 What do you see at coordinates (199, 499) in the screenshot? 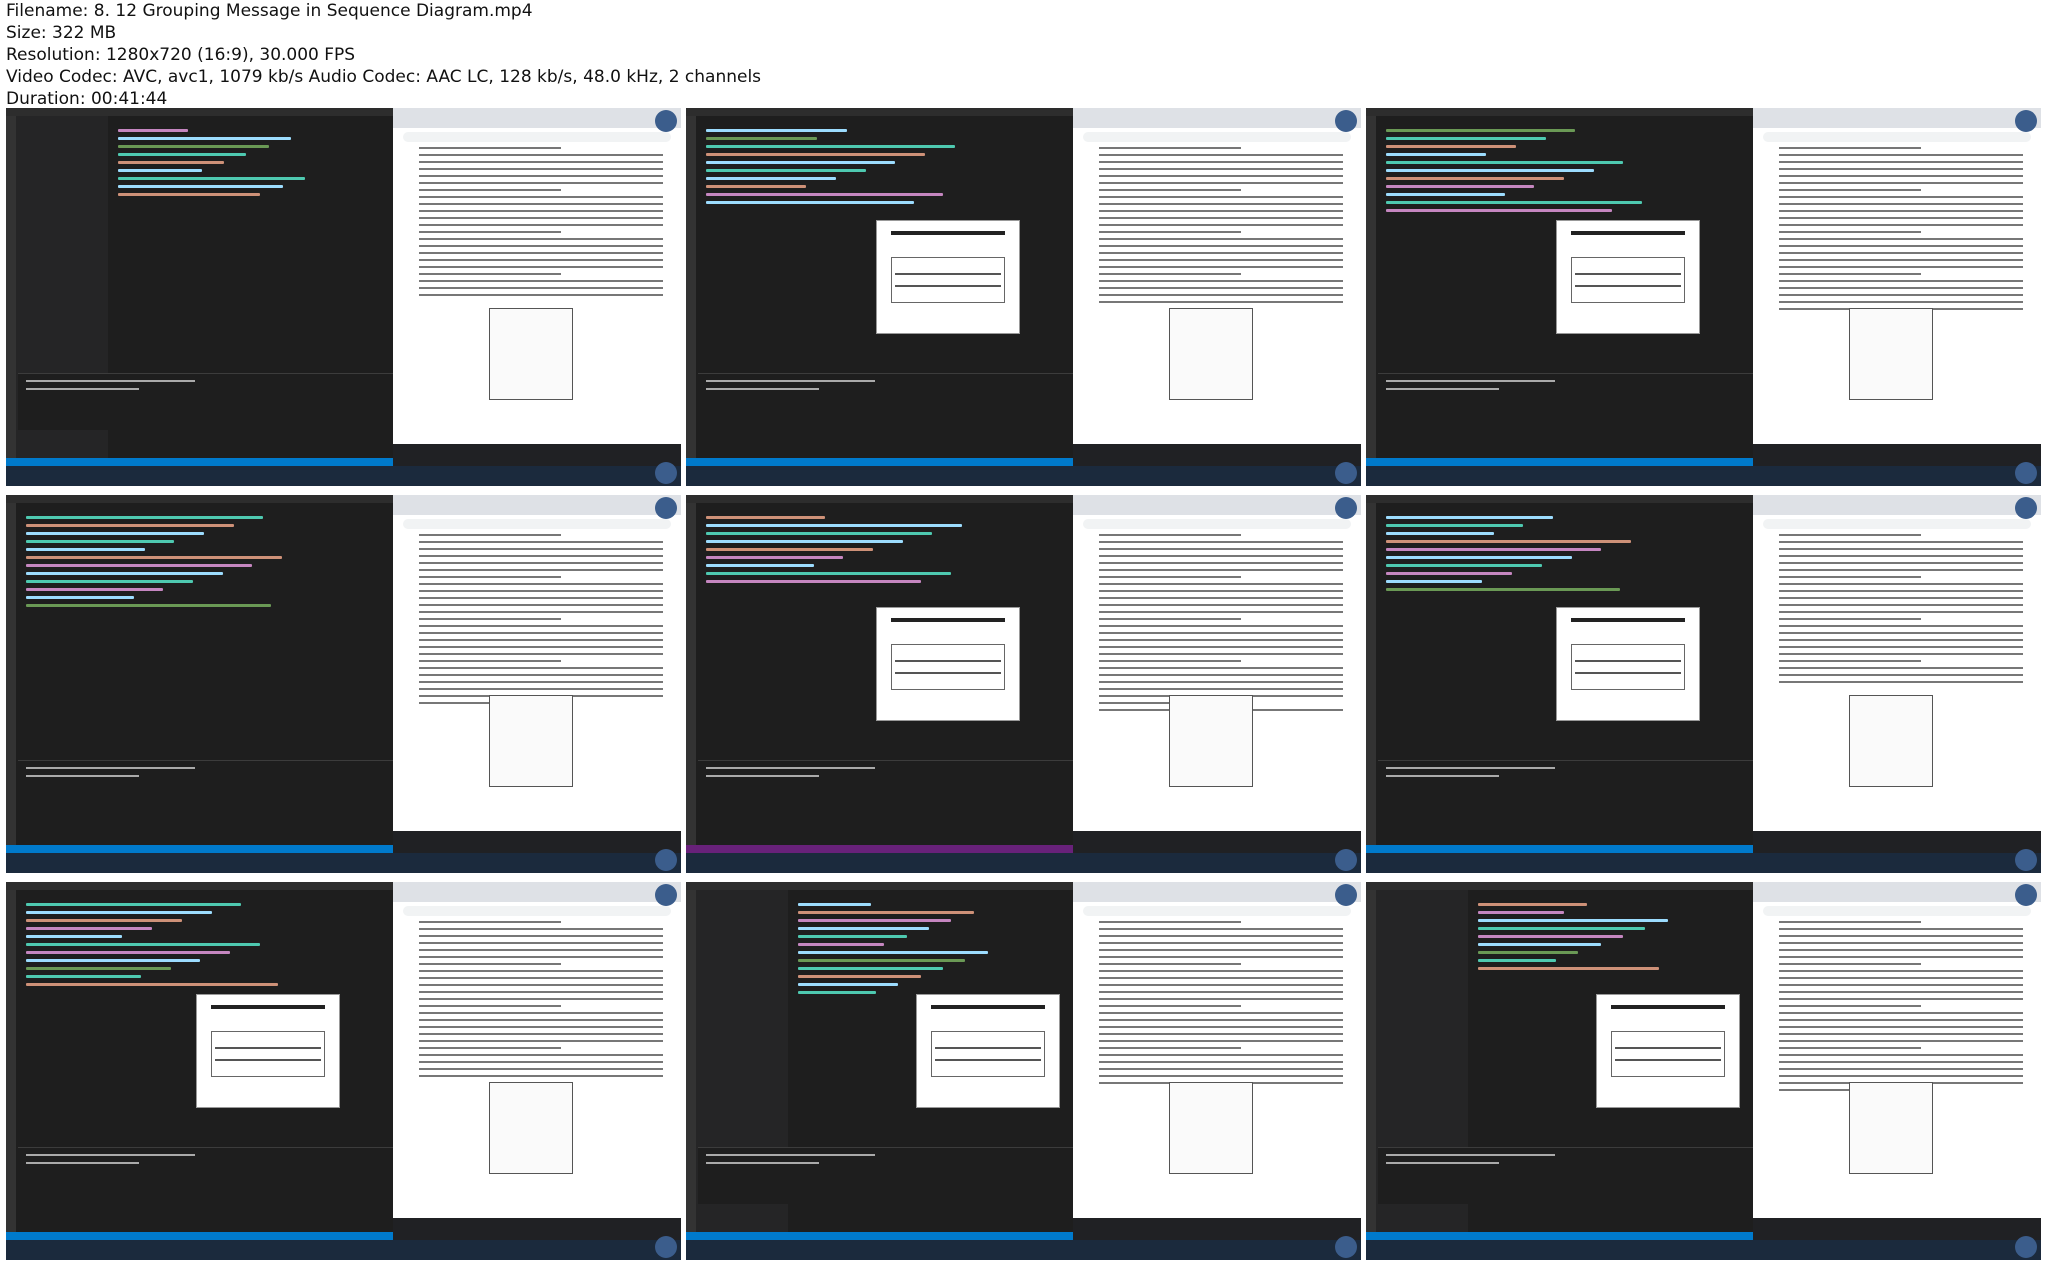
I see `title-bar` at bounding box center [199, 499].